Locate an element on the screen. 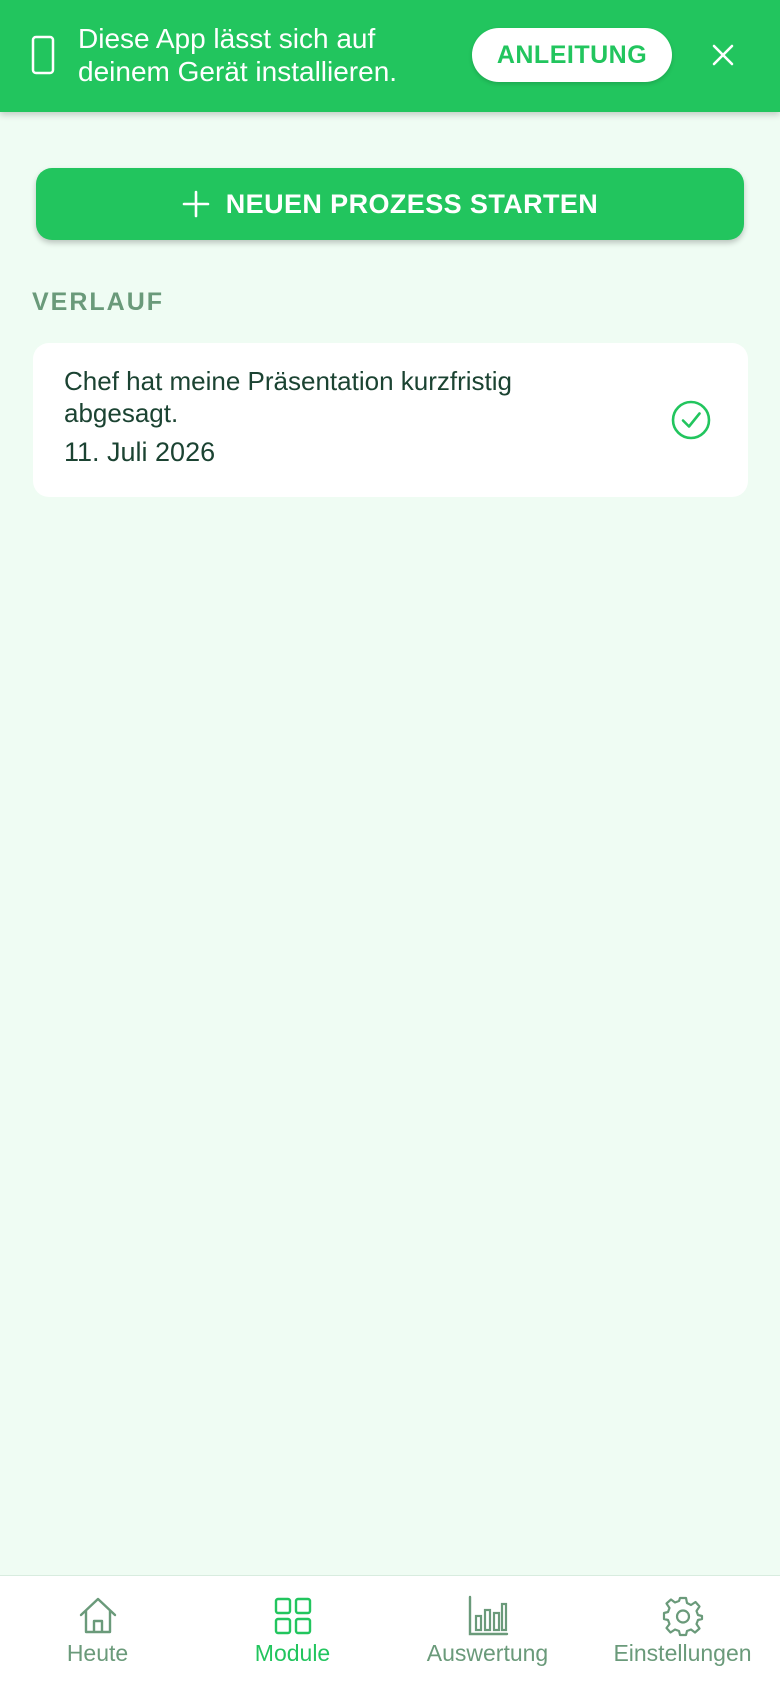 The height and width of the screenshot is (1688, 780). nav-item-module: Module is located at coordinates (292, 1632).